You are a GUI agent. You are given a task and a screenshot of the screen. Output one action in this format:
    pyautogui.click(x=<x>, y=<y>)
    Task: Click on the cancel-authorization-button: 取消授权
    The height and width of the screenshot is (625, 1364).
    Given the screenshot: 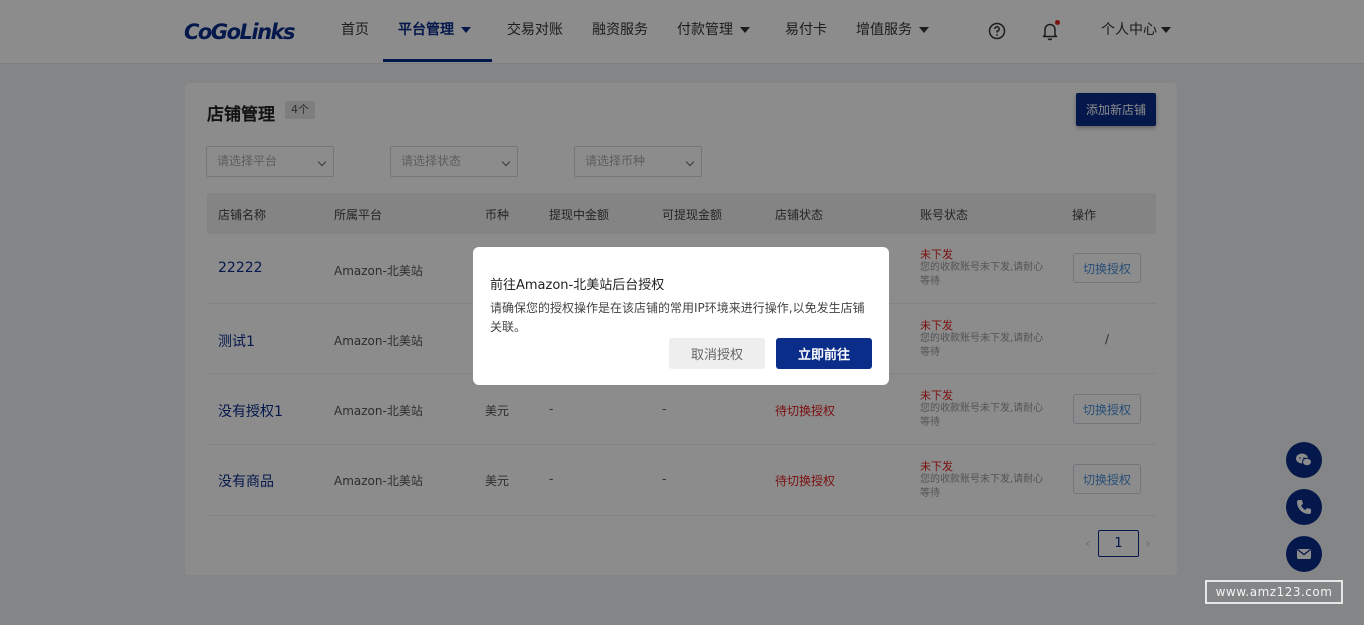 What is the action you would take?
    pyautogui.click(x=717, y=353)
    